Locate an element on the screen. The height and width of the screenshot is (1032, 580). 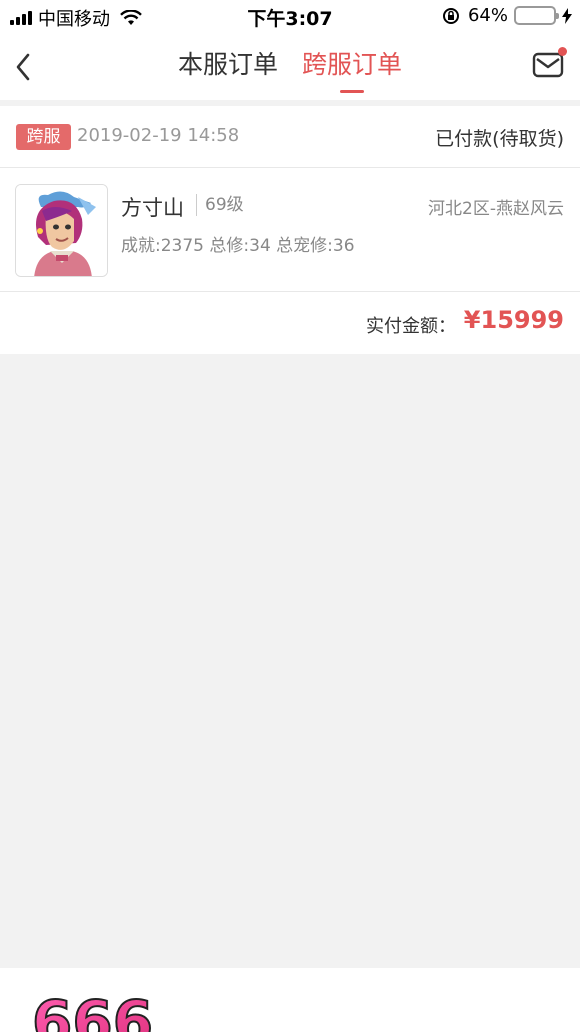
order-time: 2019-02-19 14:58 is located at coordinates (158, 135).